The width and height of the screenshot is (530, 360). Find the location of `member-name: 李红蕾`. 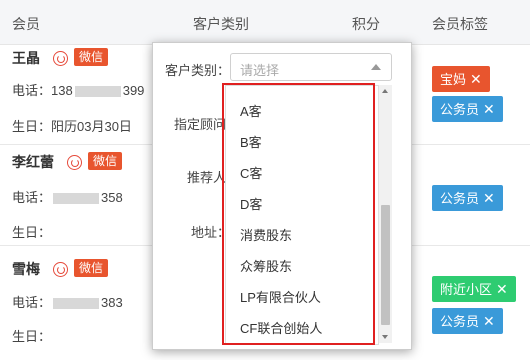

member-name: 李红蕾 is located at coordinates (33, 162).